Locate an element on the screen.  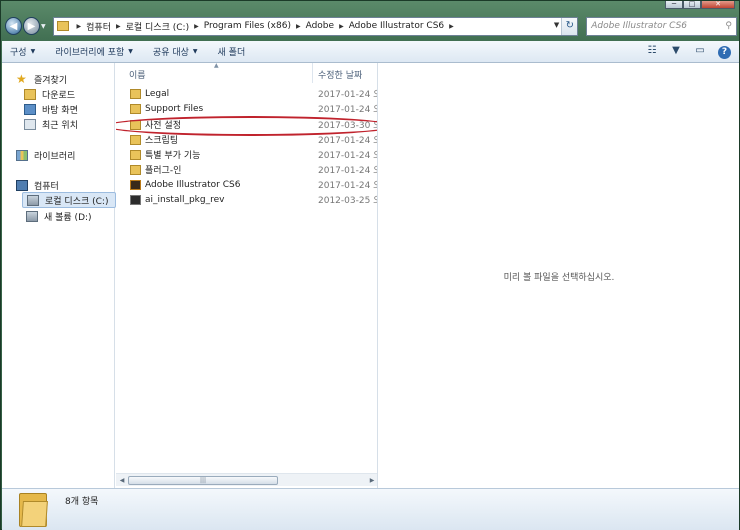
file-name: ai_install_pkg_rev is located at coordinates (185, 199).